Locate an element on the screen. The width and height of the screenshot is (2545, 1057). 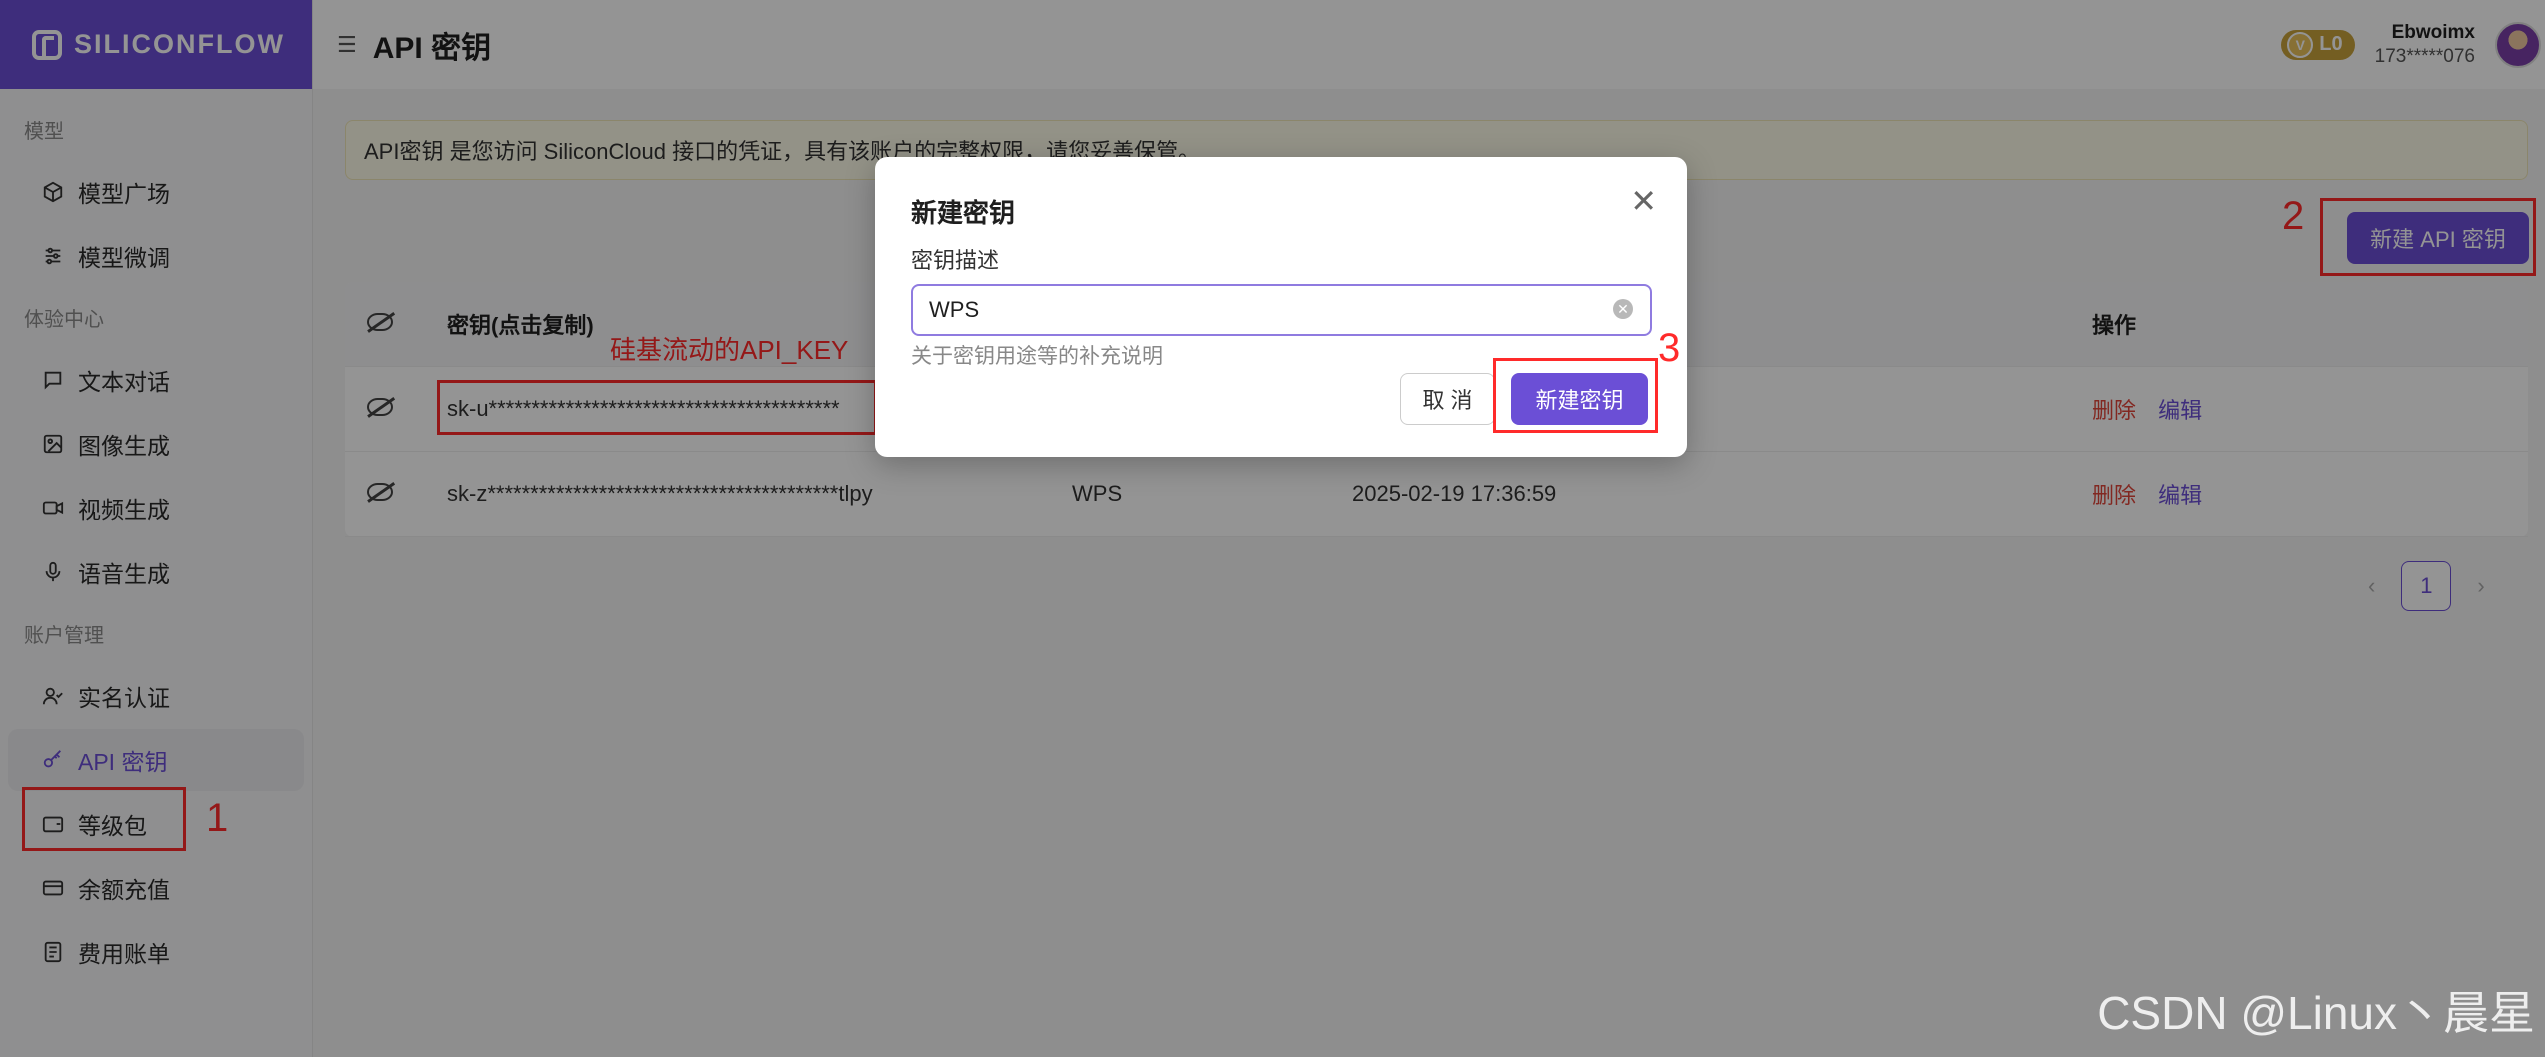
dialog-title: 新建密钥 is located at coordinates (963, 213).